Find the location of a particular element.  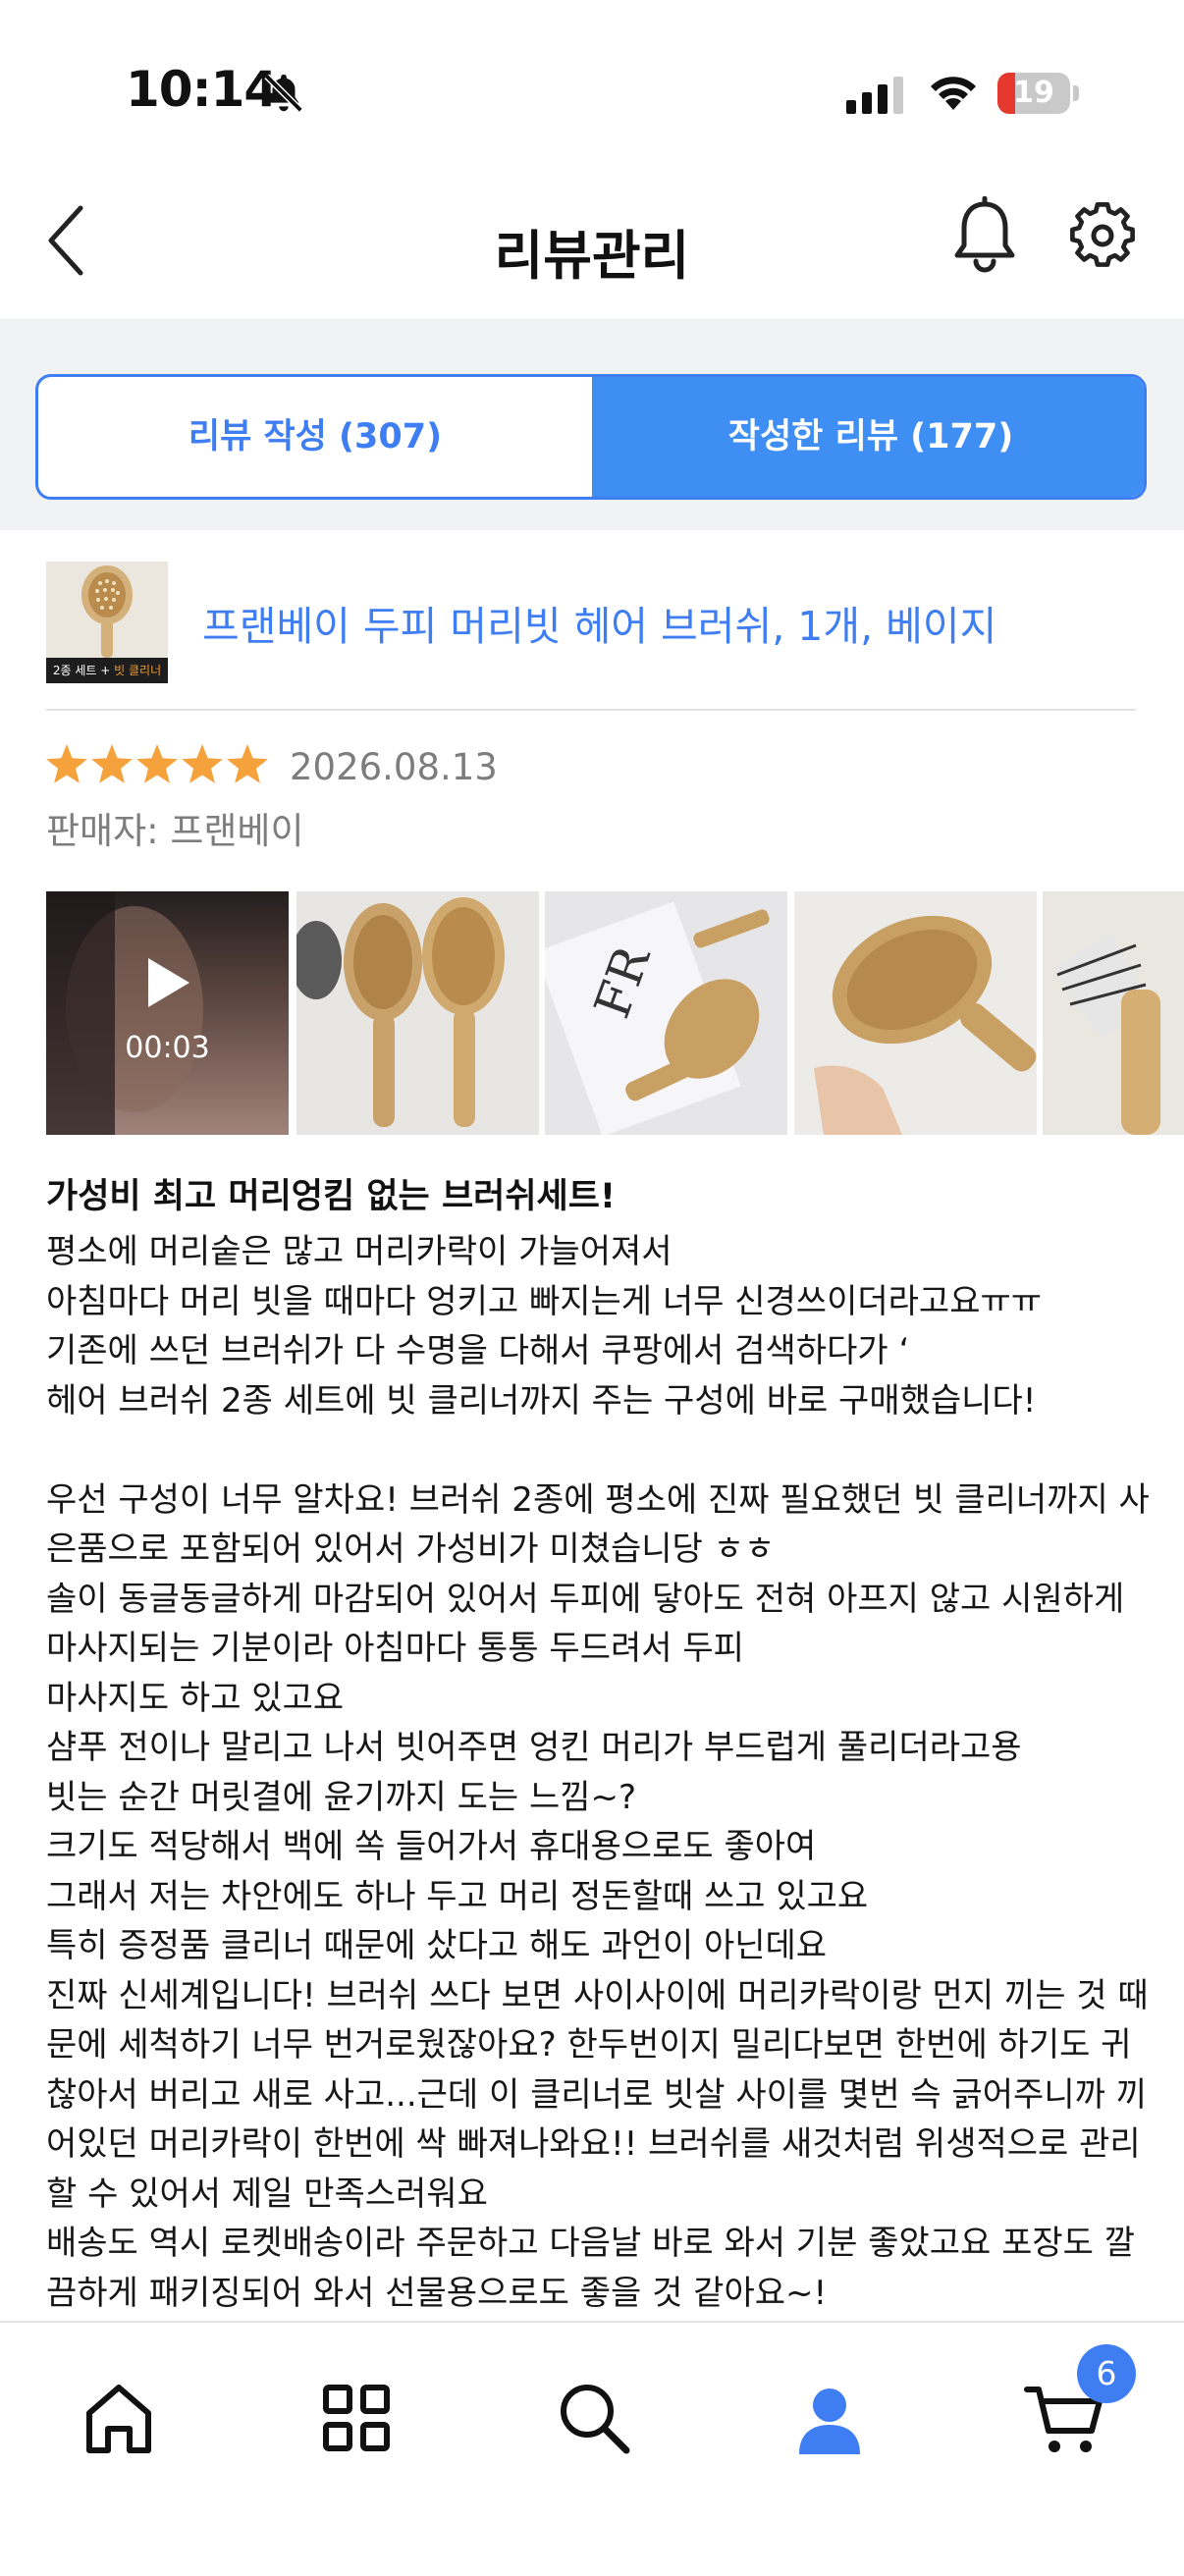

cellular-signal-icon is located at coordinates (874, 95).